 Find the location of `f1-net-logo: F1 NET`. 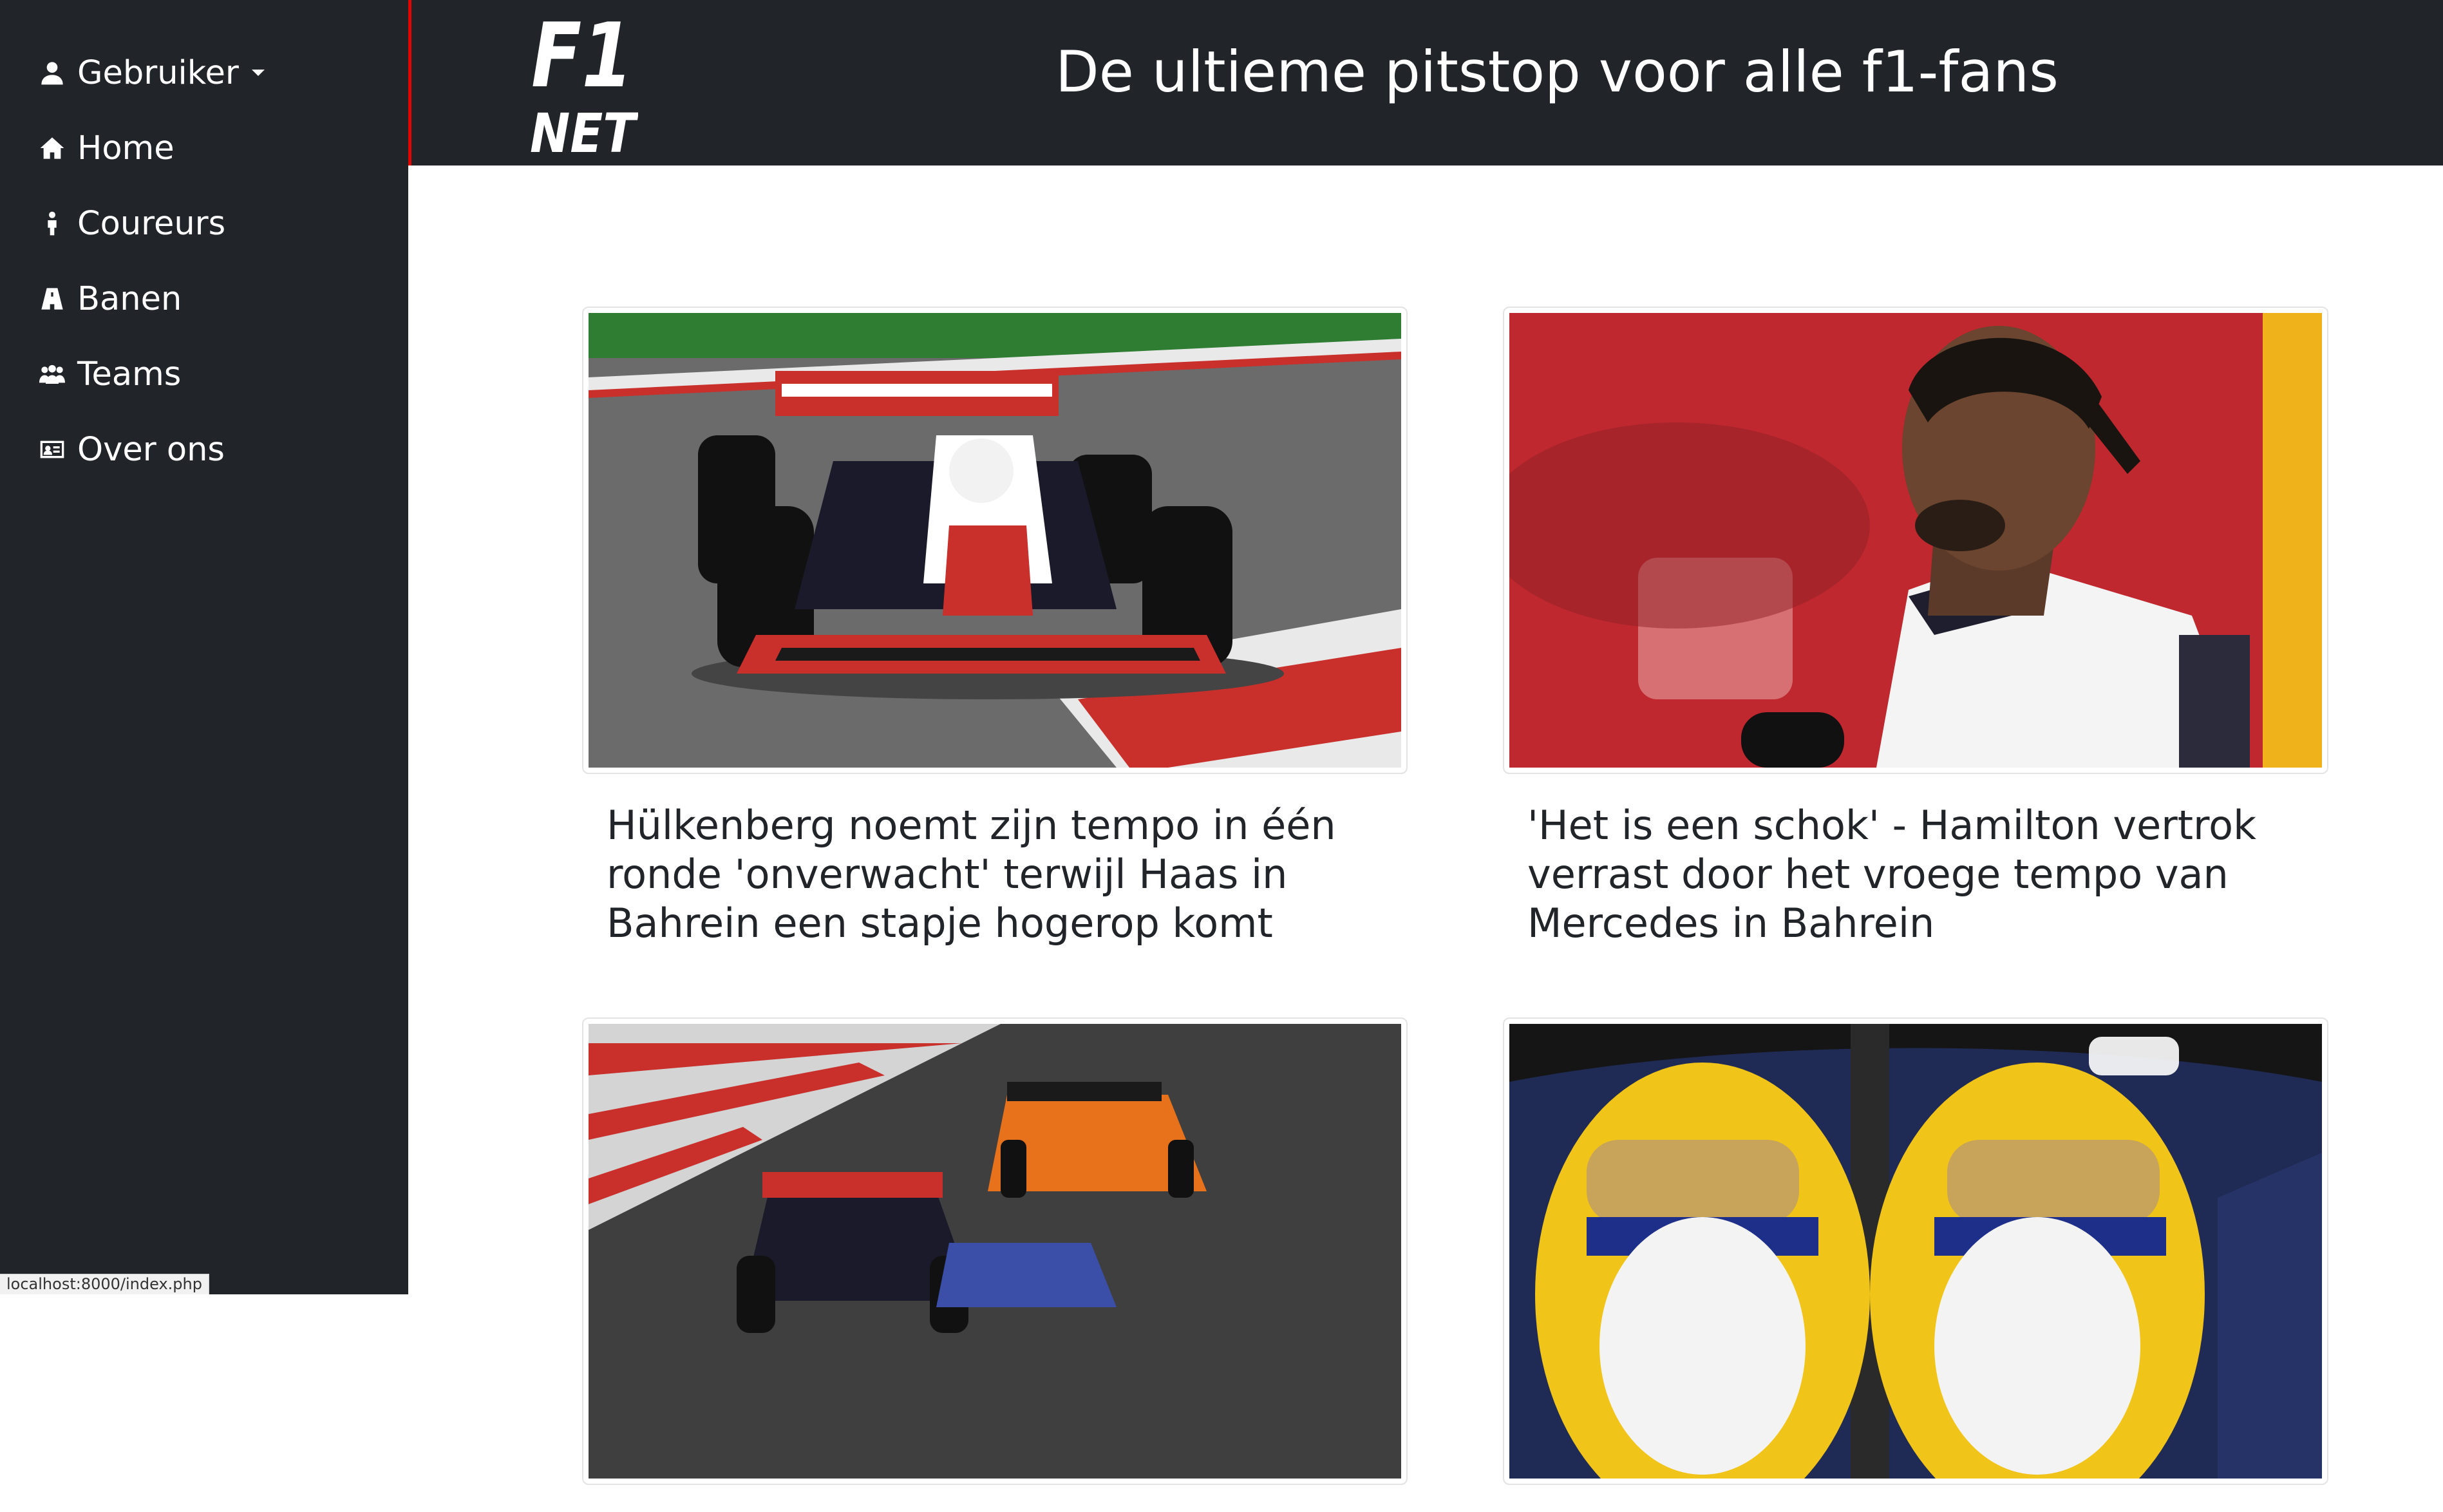

f1-net-logo: F1 NET is located at coordinates (584, 83).